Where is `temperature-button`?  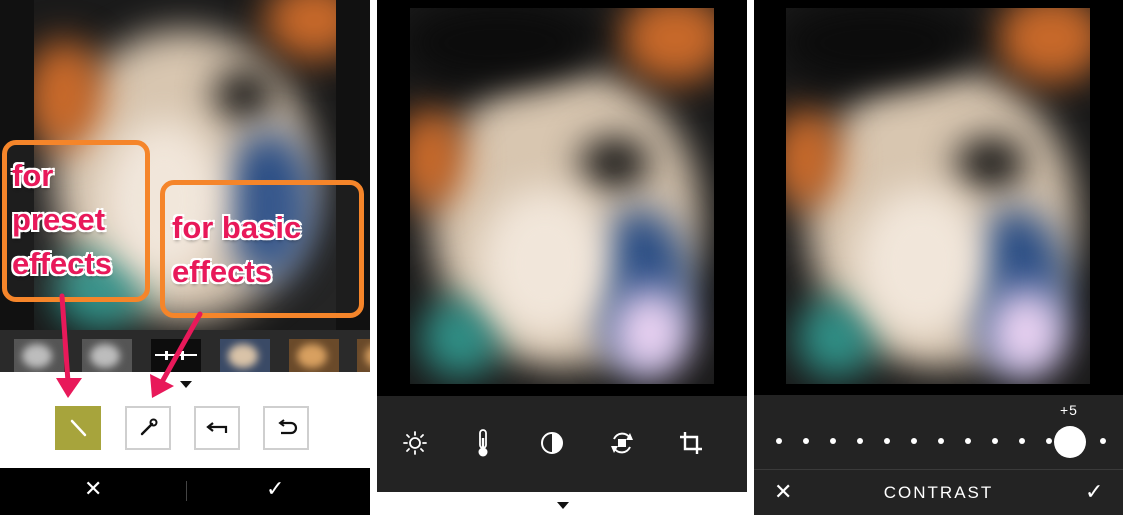 temperature-button is located at coordinates (483, 443).